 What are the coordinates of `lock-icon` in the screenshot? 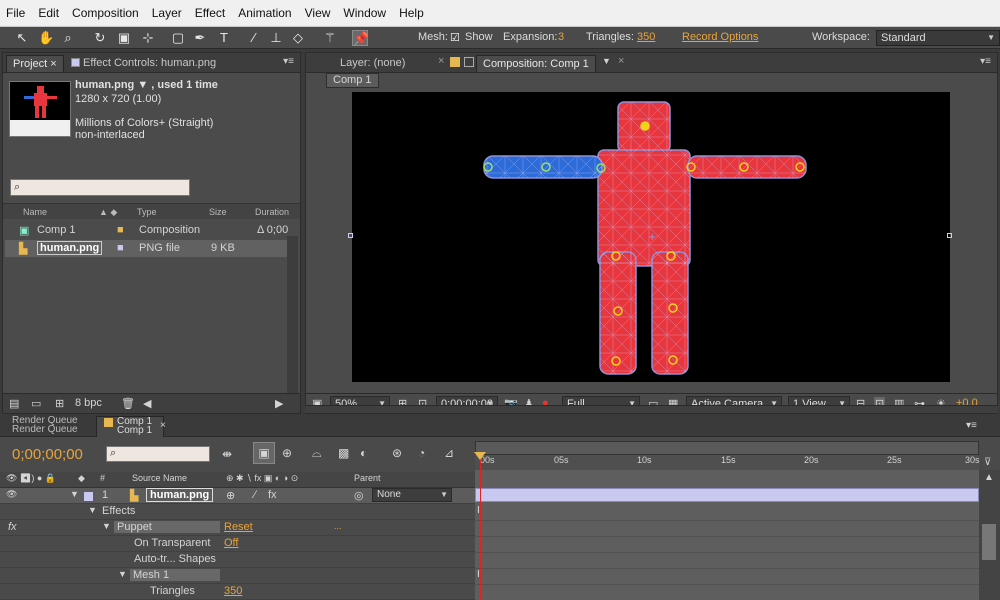 It's located at (469, 62).